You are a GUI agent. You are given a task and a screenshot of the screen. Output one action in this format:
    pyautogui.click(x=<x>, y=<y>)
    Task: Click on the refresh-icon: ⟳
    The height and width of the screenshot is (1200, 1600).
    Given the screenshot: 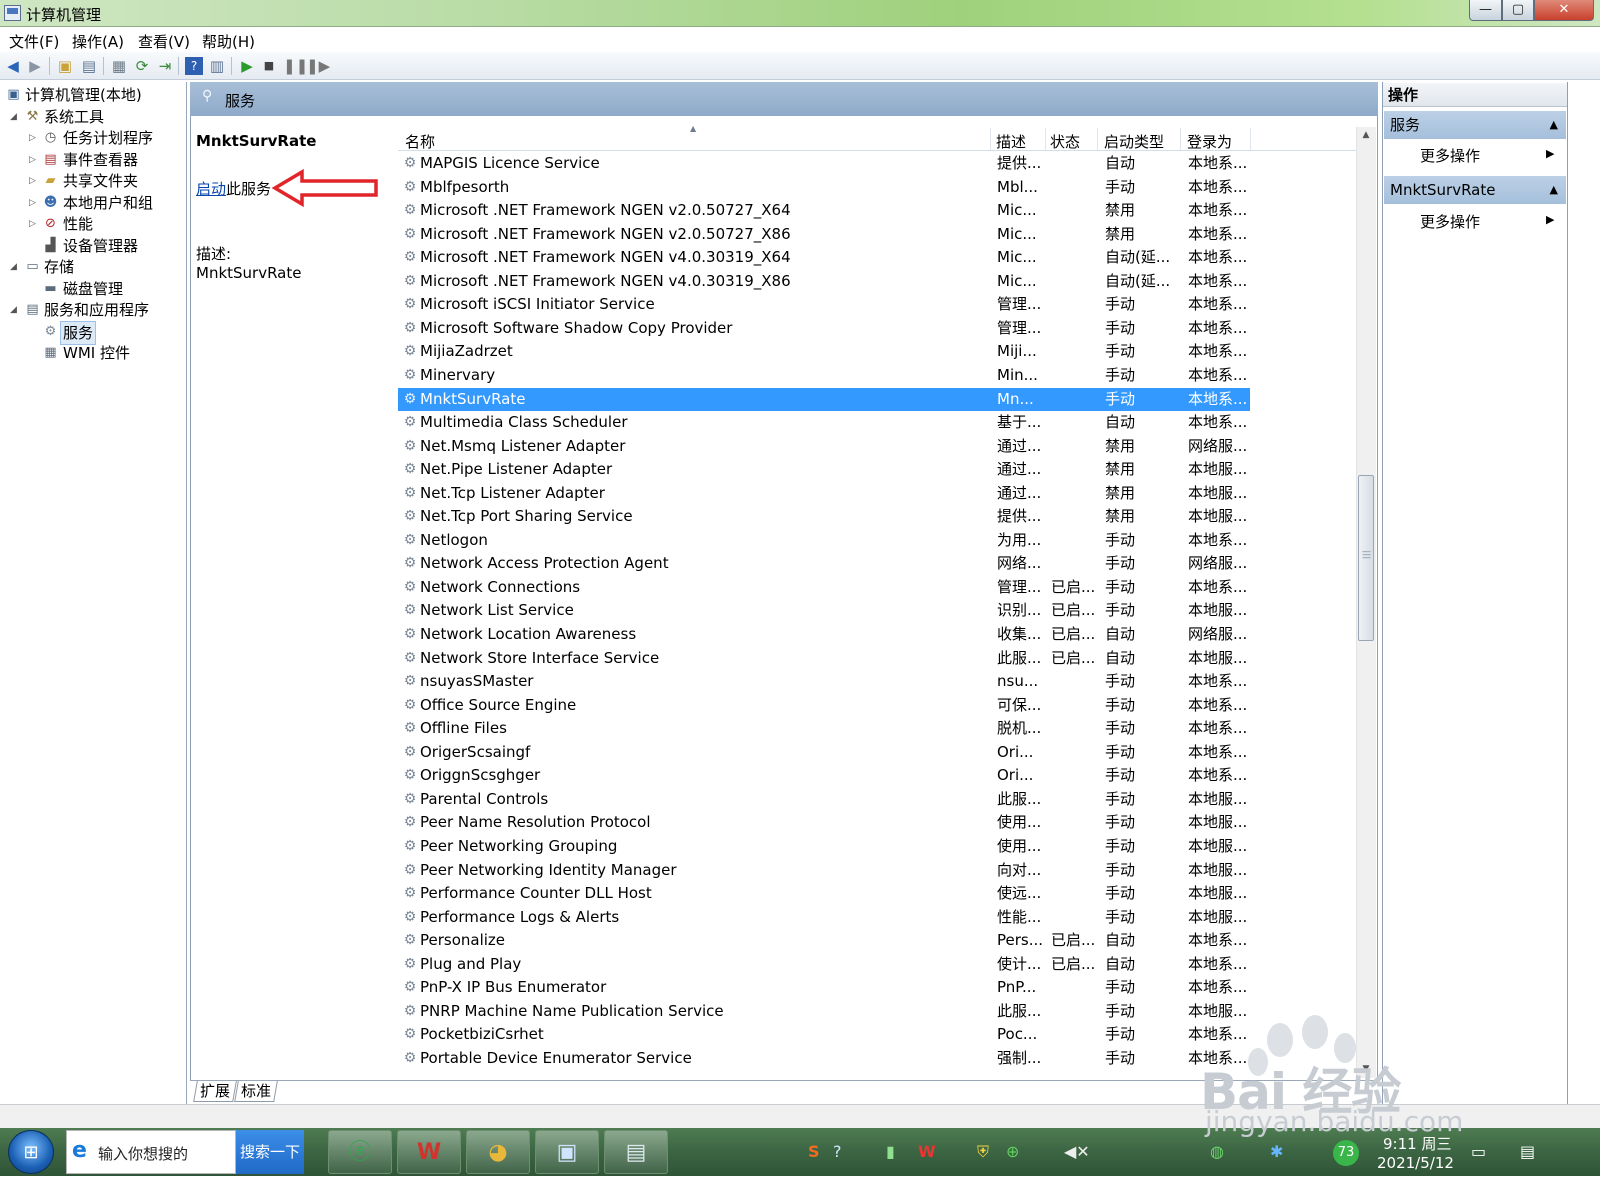 What is the action you would take?
    pyautogui.click(x=142, y=66)
    